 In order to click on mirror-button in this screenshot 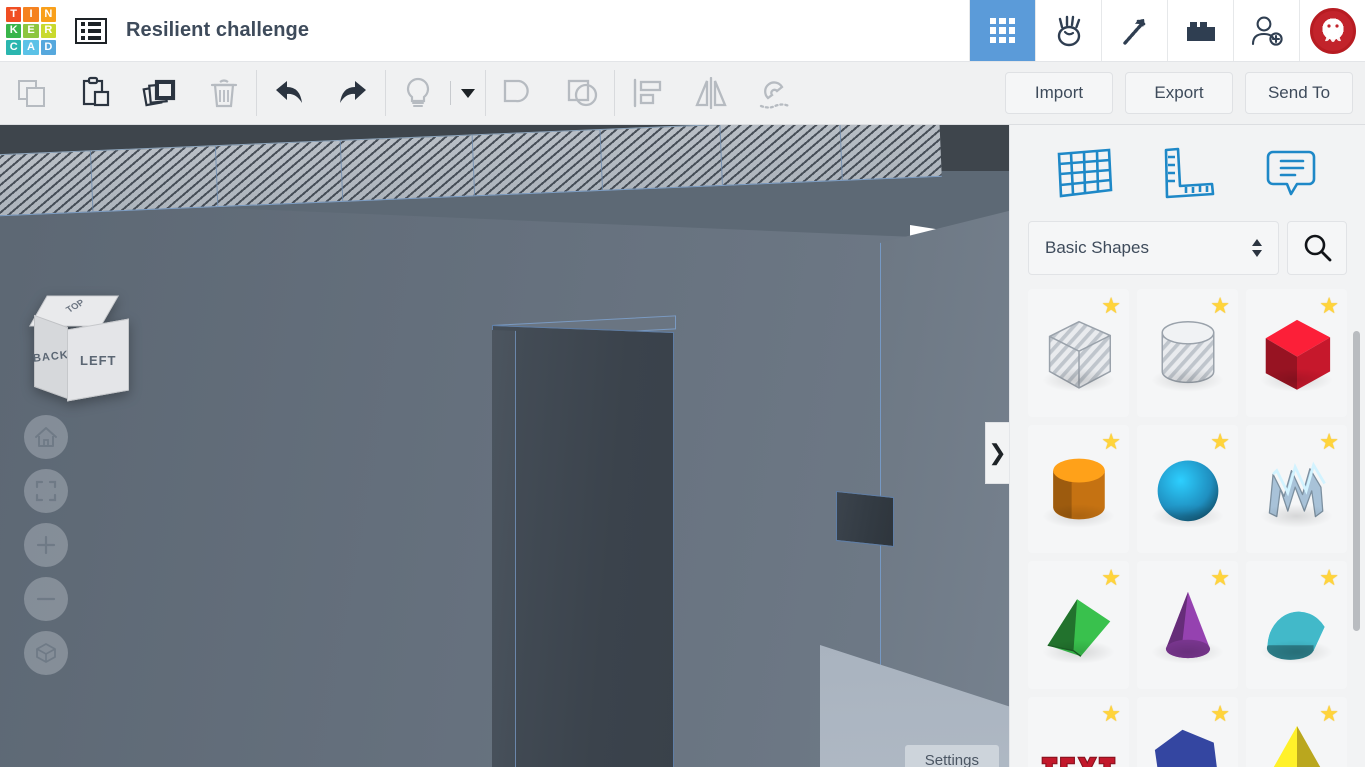, I will do `click(711, 93)`.